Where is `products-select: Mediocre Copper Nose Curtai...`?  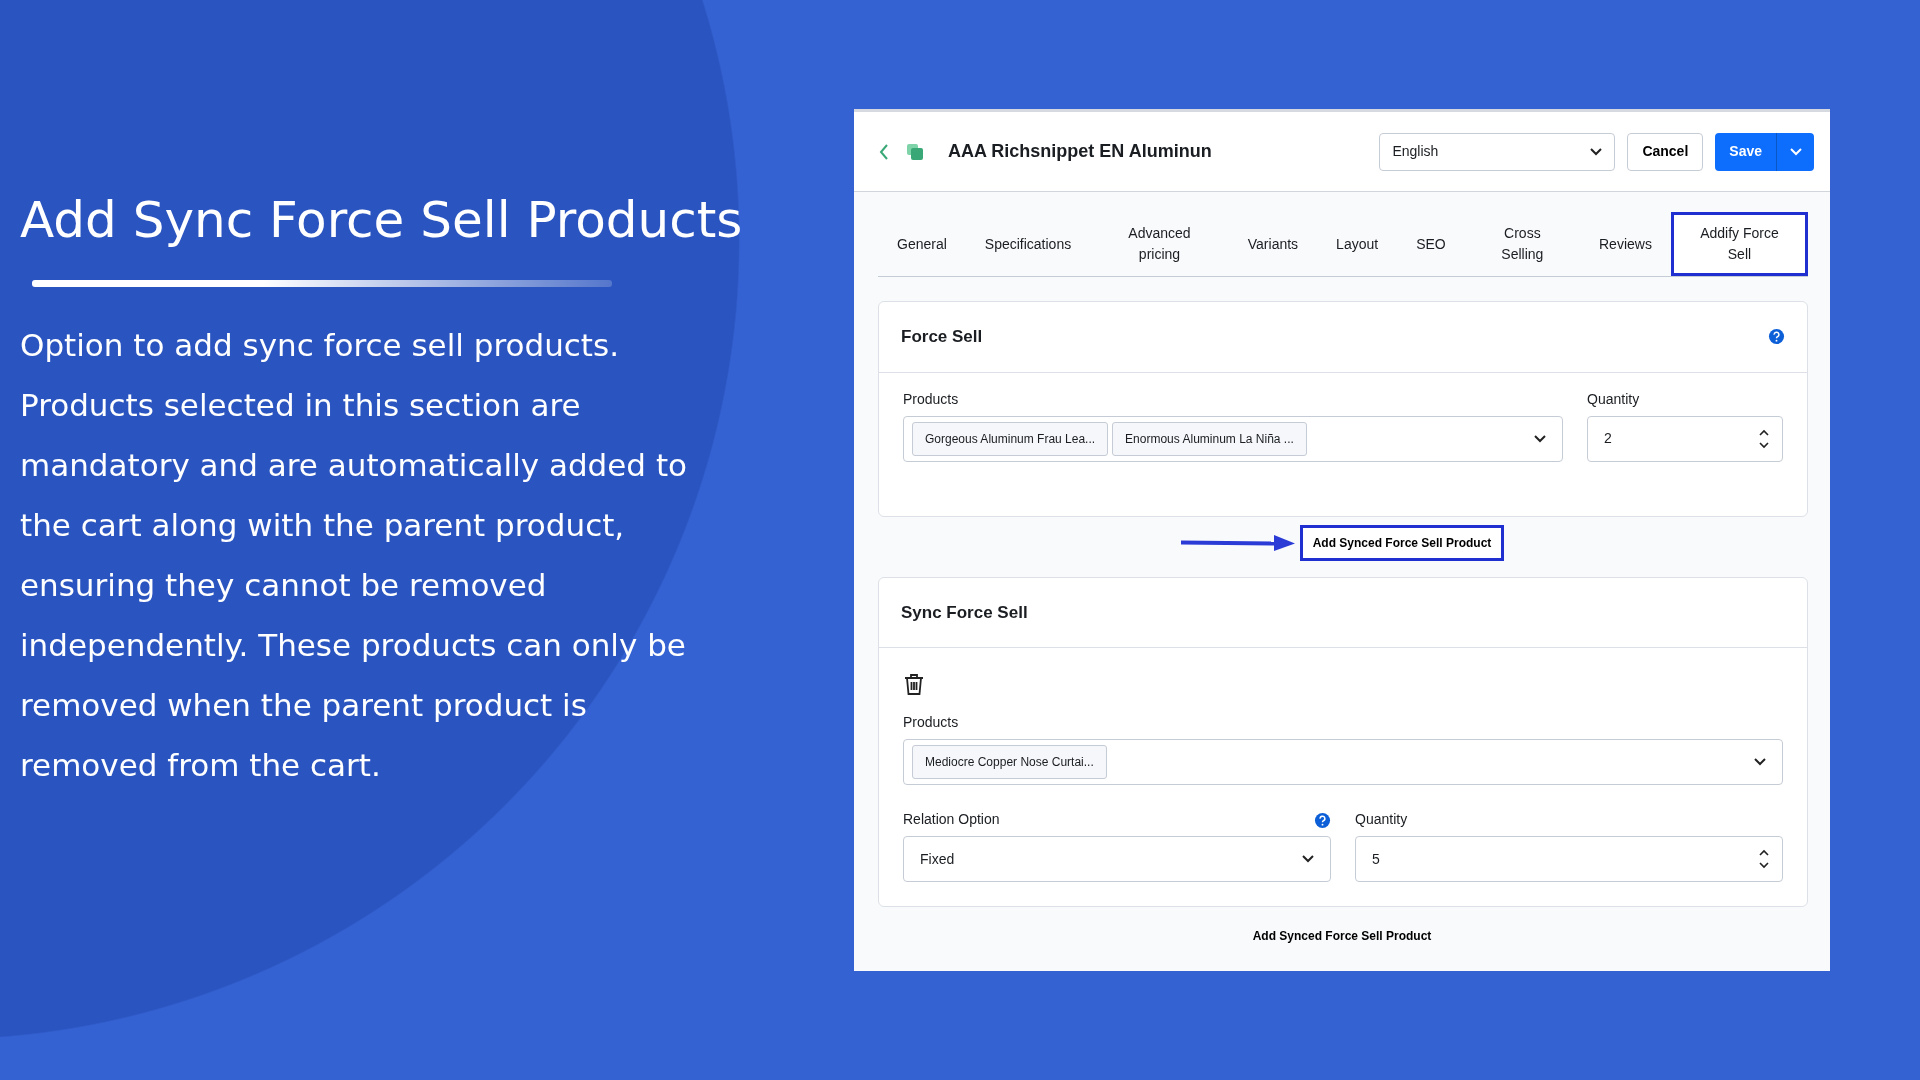
products-select: Mediocre Copper Nose Curtai... is located at coordinates (1343, 762).